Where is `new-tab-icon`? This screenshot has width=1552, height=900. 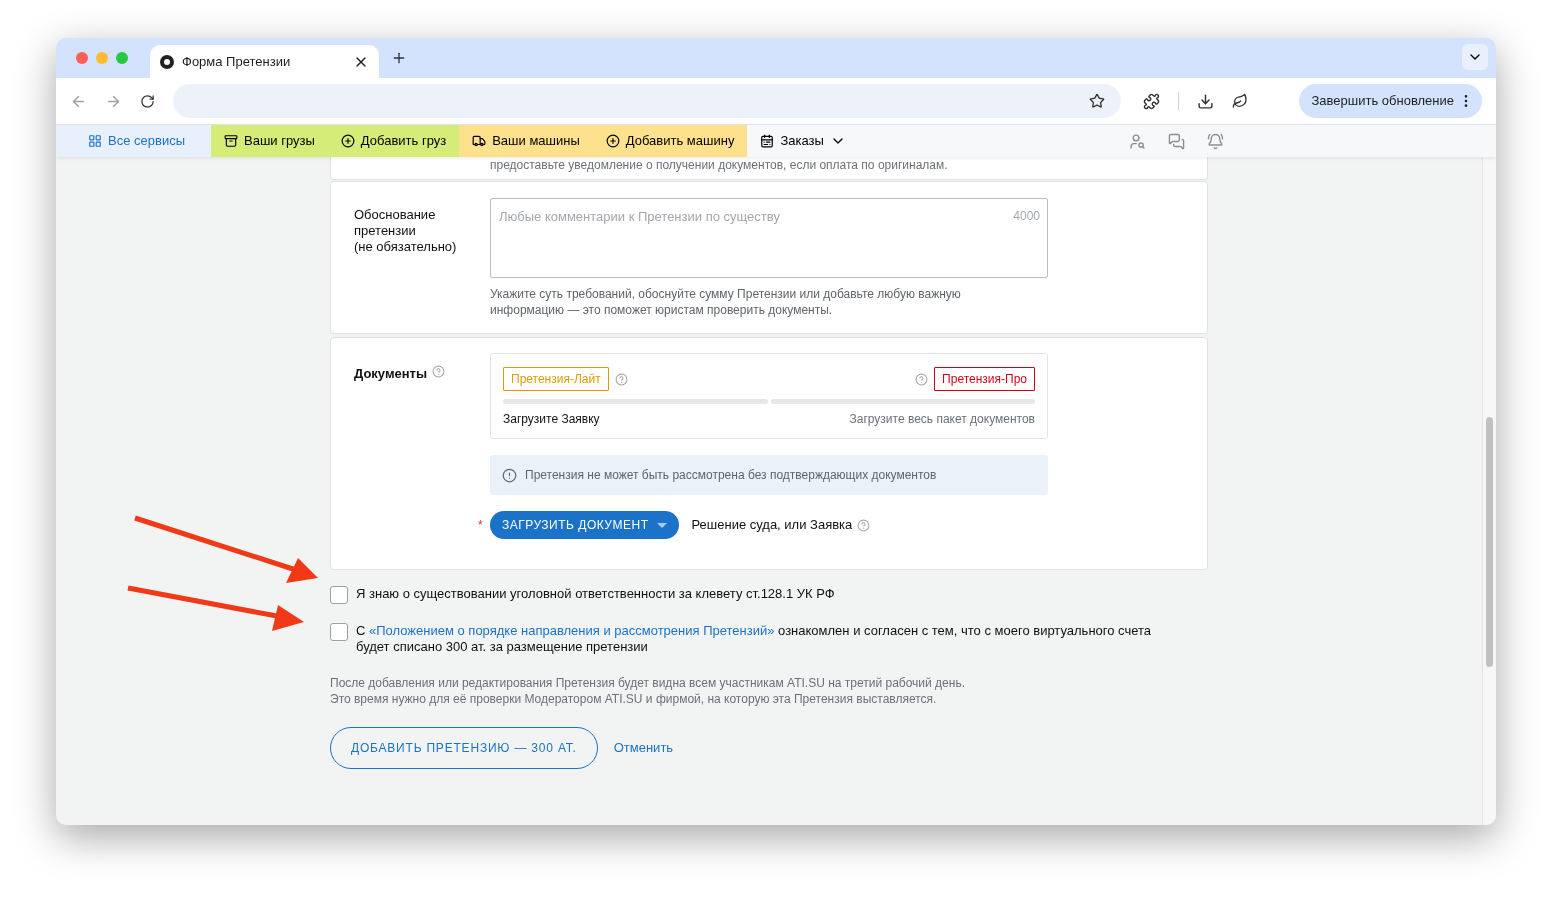 new-tab-icon is located at coordinates (399, 58).